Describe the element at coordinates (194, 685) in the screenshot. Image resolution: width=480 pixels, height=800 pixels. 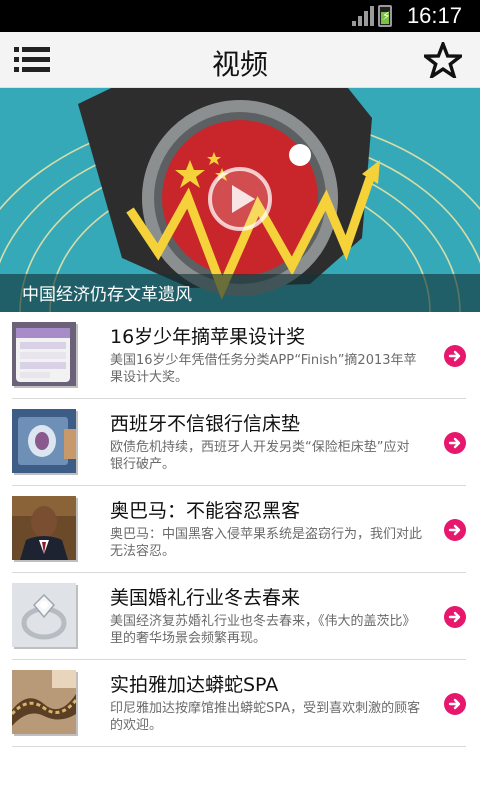
I see `video-headline: 实拍雅加达蟒蛇SPA` at that location.